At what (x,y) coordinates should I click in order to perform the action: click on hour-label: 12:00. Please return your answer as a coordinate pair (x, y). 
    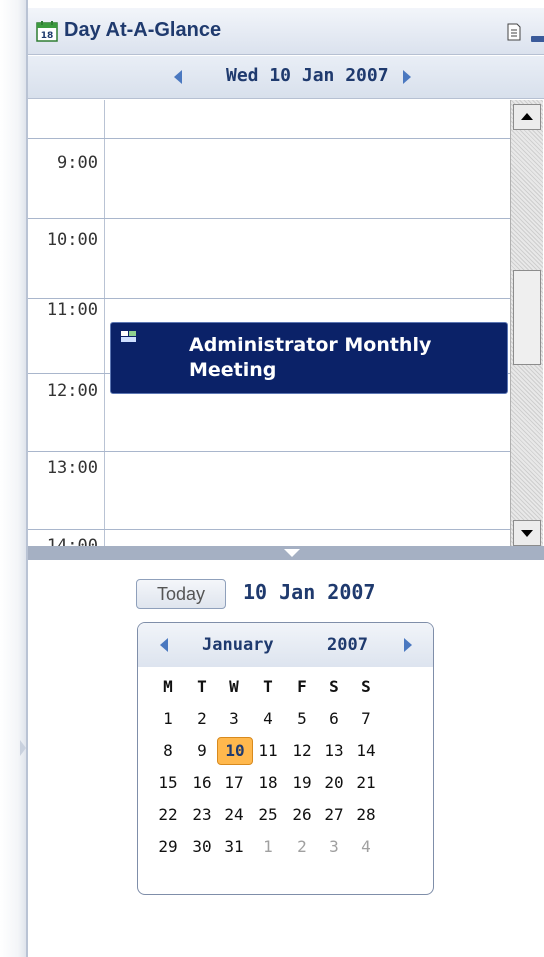
    Looking at the image, I should click on (72, 391).